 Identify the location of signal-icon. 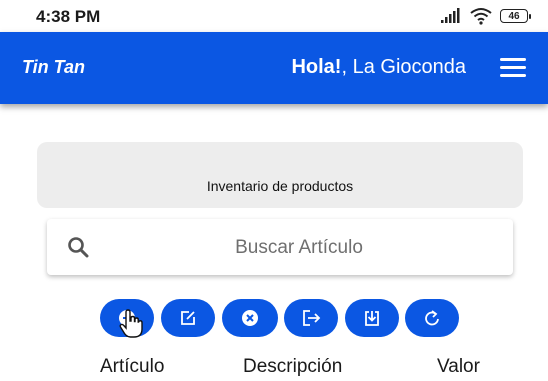
(450, 15).